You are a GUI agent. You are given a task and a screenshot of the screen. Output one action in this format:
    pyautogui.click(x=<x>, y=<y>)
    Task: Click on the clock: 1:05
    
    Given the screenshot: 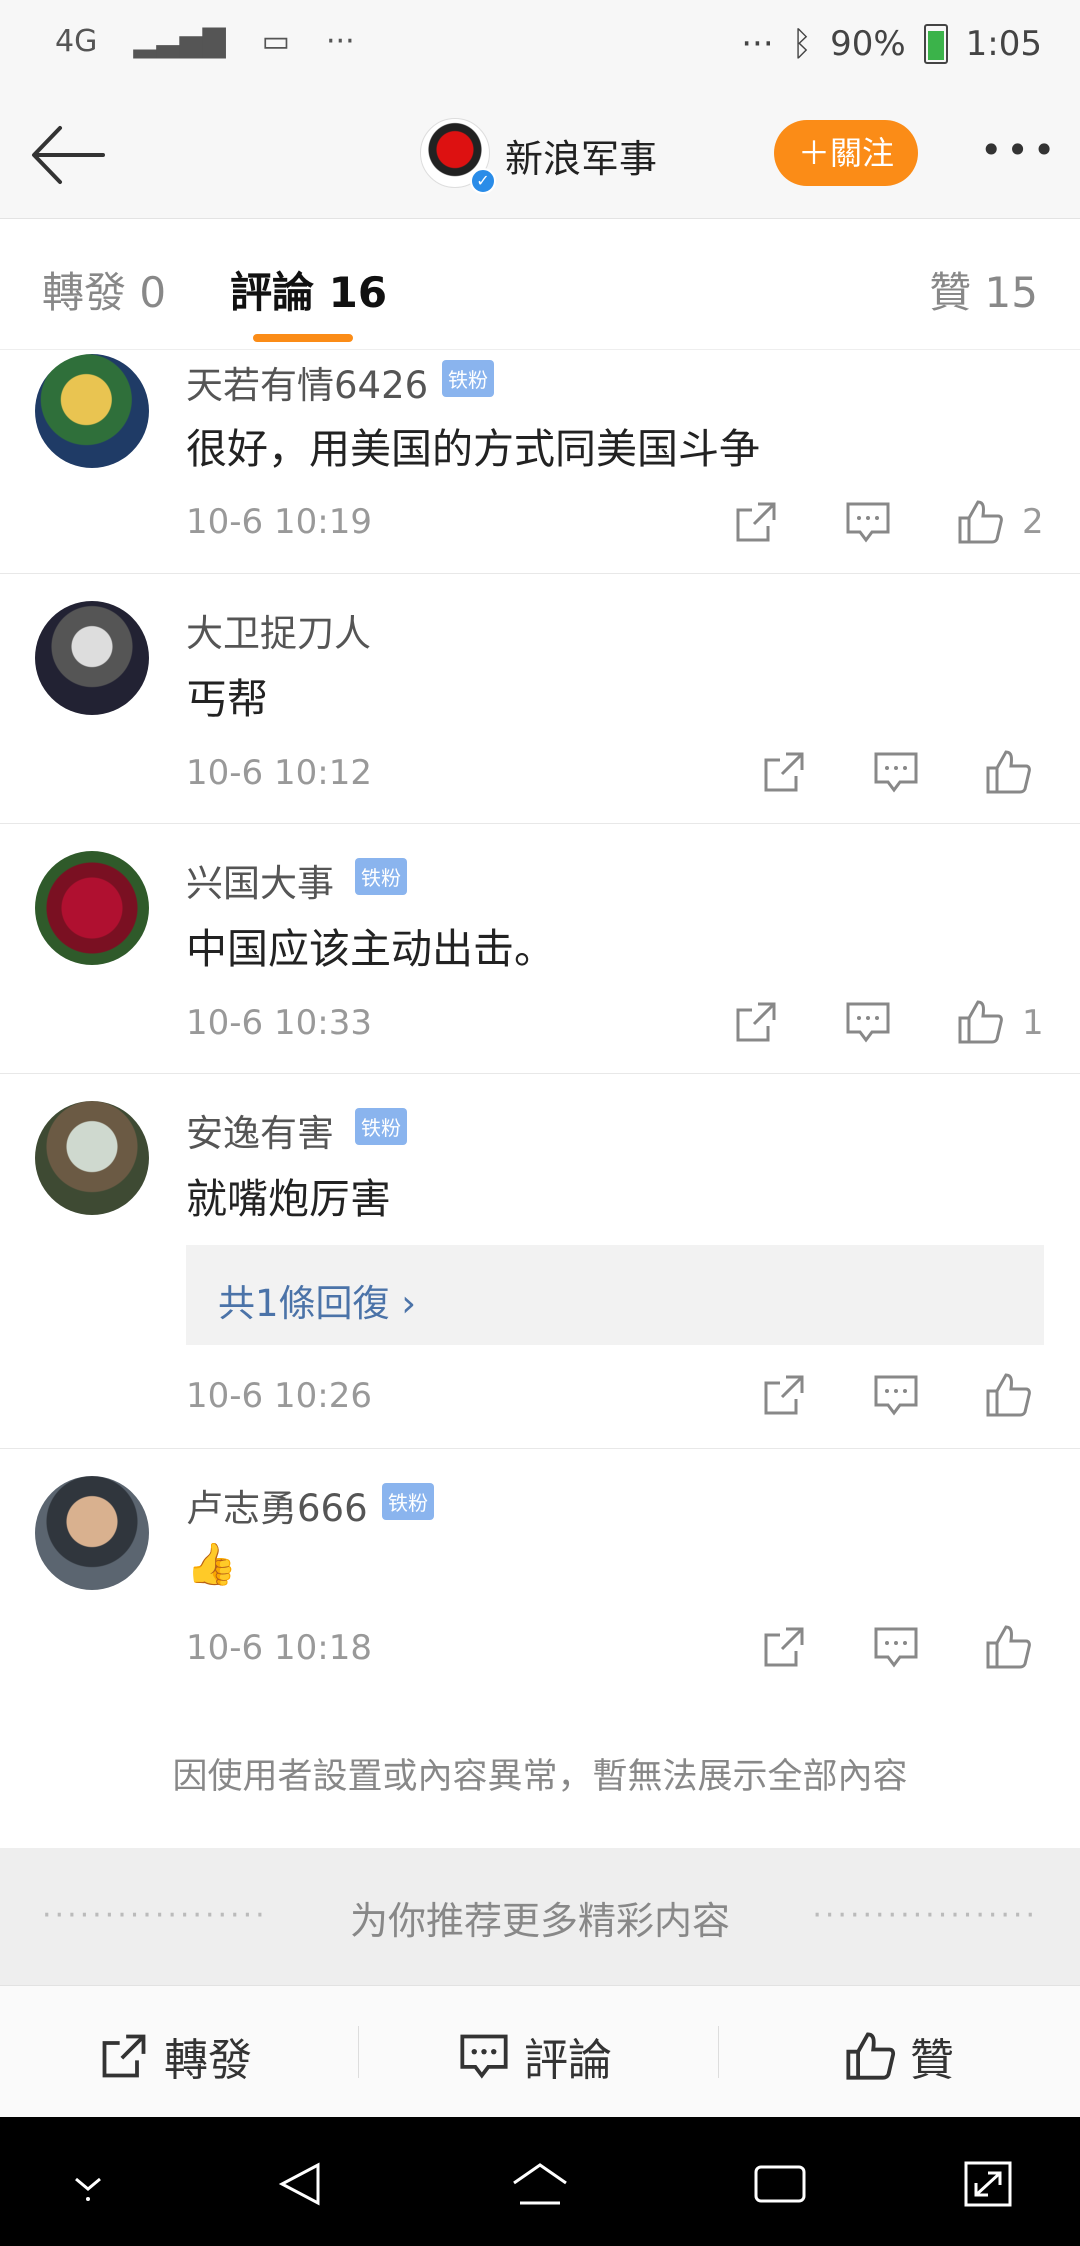 What is the action you would take?
    pyautogui.click(x=1003, y=44)
    